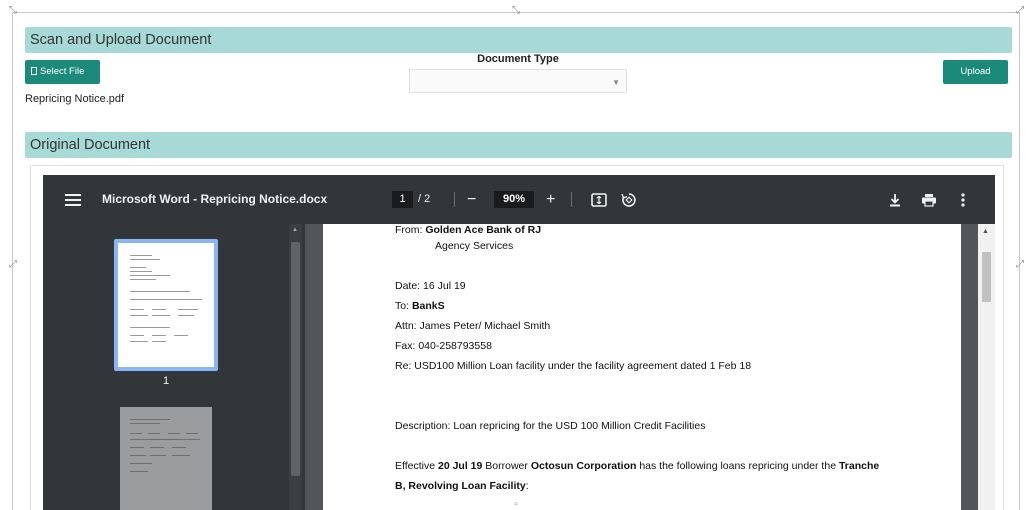 The width and height of the screenshot is (1026, 510). I want to click on menu-icon, so click(73, 199).